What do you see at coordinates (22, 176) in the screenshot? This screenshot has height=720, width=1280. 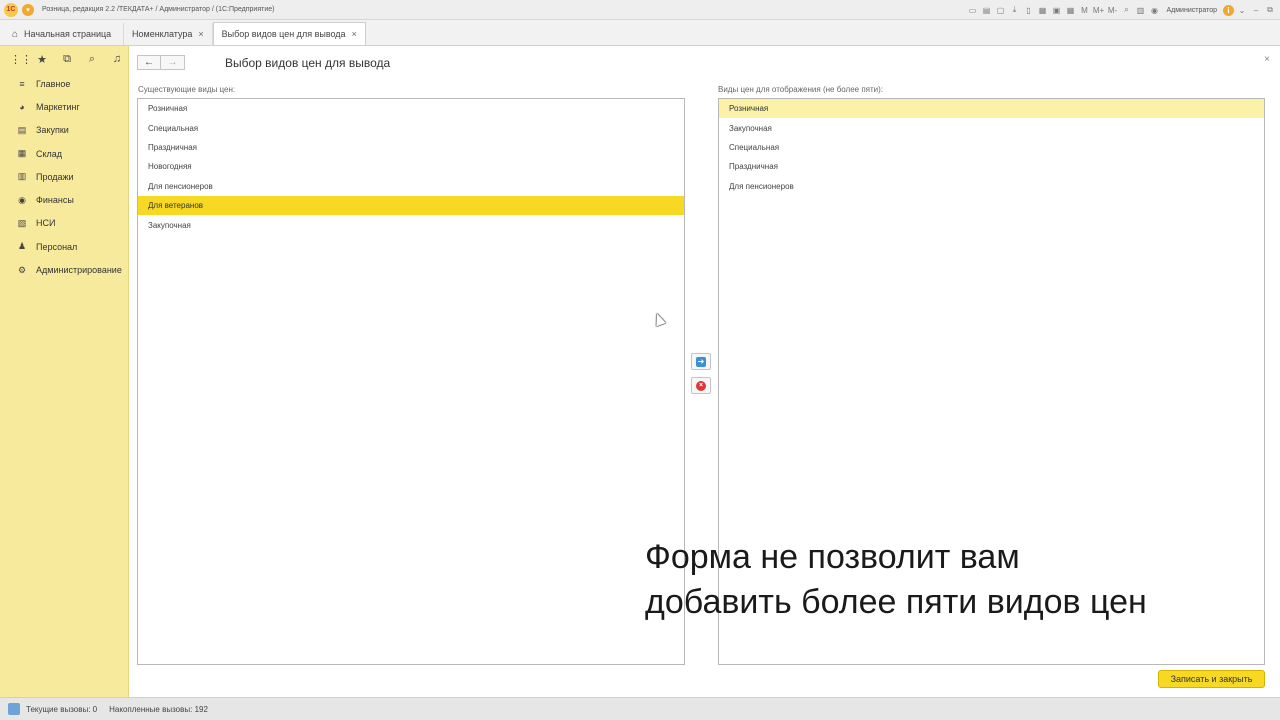 I see `register-icon: ▥` at bounding box center [22, 176].